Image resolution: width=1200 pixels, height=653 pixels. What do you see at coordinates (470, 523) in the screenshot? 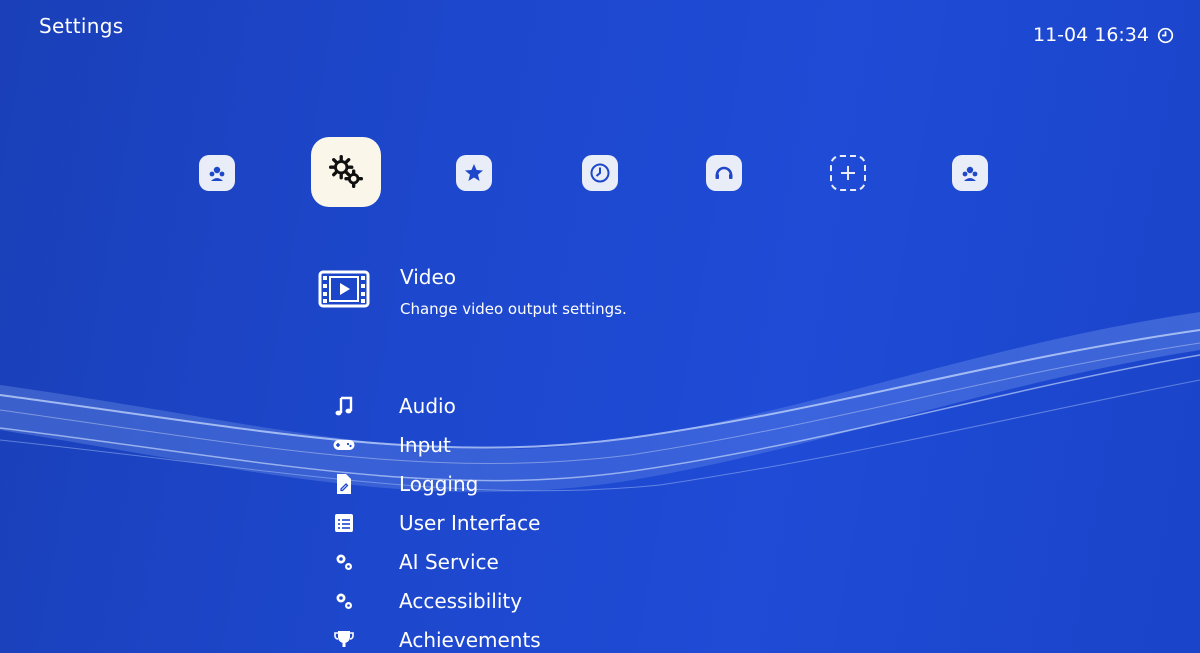
I see `menu-item-label: User Interface` at bounding box center [470, 523].